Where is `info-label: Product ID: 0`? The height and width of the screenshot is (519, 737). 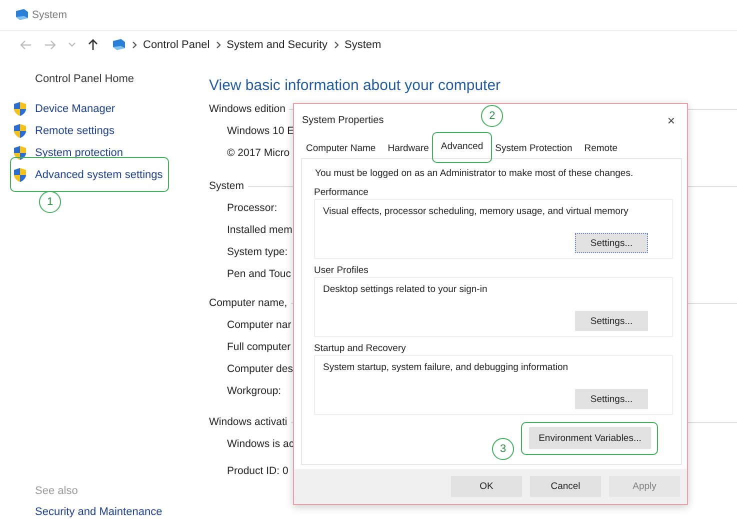
info-label: Product ID: 0 is located at coordinates (257, 471).